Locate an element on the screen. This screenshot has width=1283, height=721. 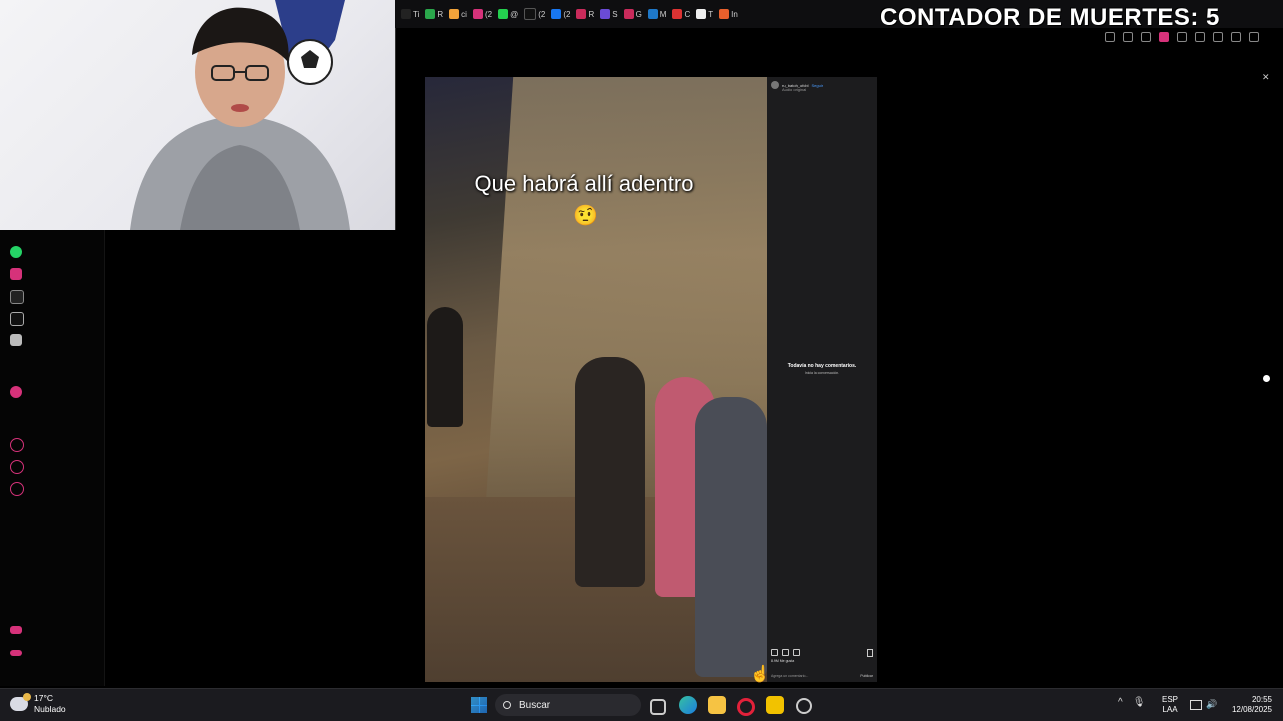
screenshot-icon is located at coordinates (1146, 37).